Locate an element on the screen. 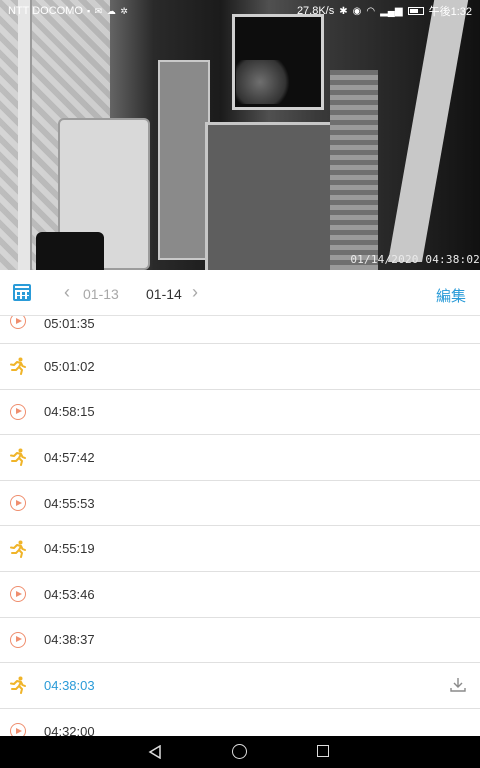 The height and width of the screenshot is (768, 480). event-row: 04:57:42 is located at coordinates (240, 458).